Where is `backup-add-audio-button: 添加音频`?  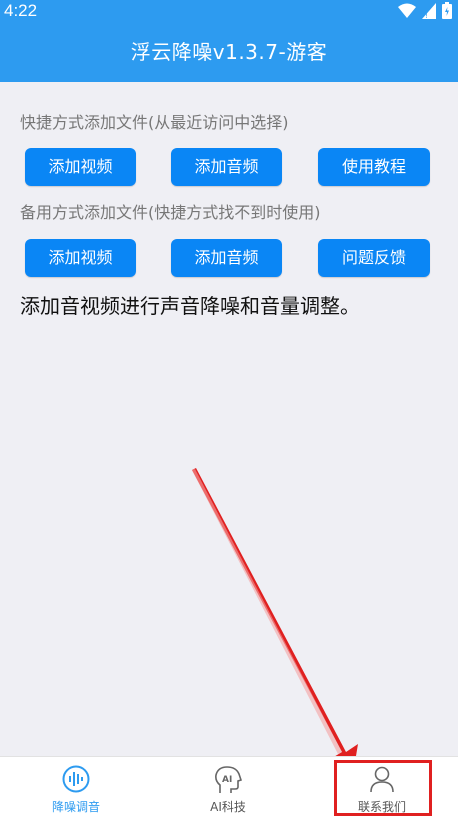
backup-add-audio-button: 添加音频 is located at coordinates (226, 258).